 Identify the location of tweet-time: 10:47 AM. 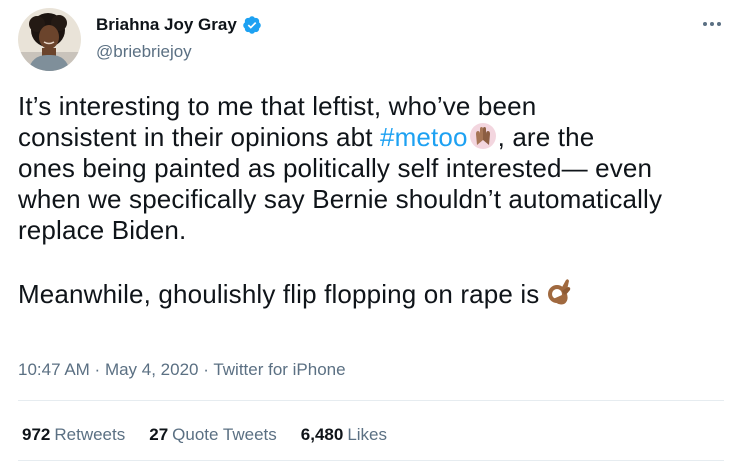
(54, 369).